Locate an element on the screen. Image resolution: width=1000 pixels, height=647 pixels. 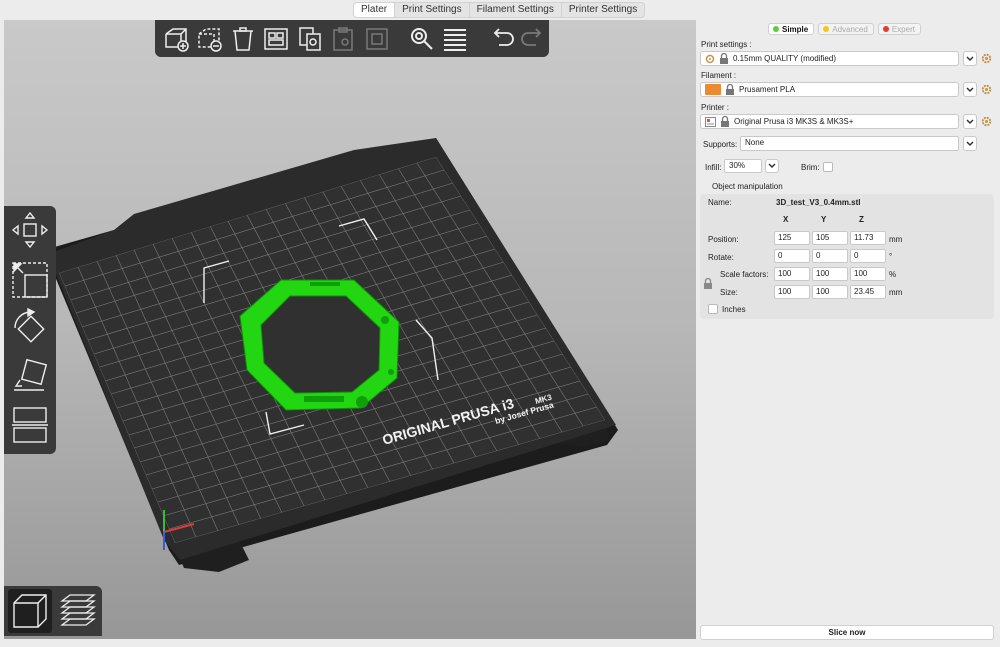
infill-combo: 30% is located at coordinates (743, 166).